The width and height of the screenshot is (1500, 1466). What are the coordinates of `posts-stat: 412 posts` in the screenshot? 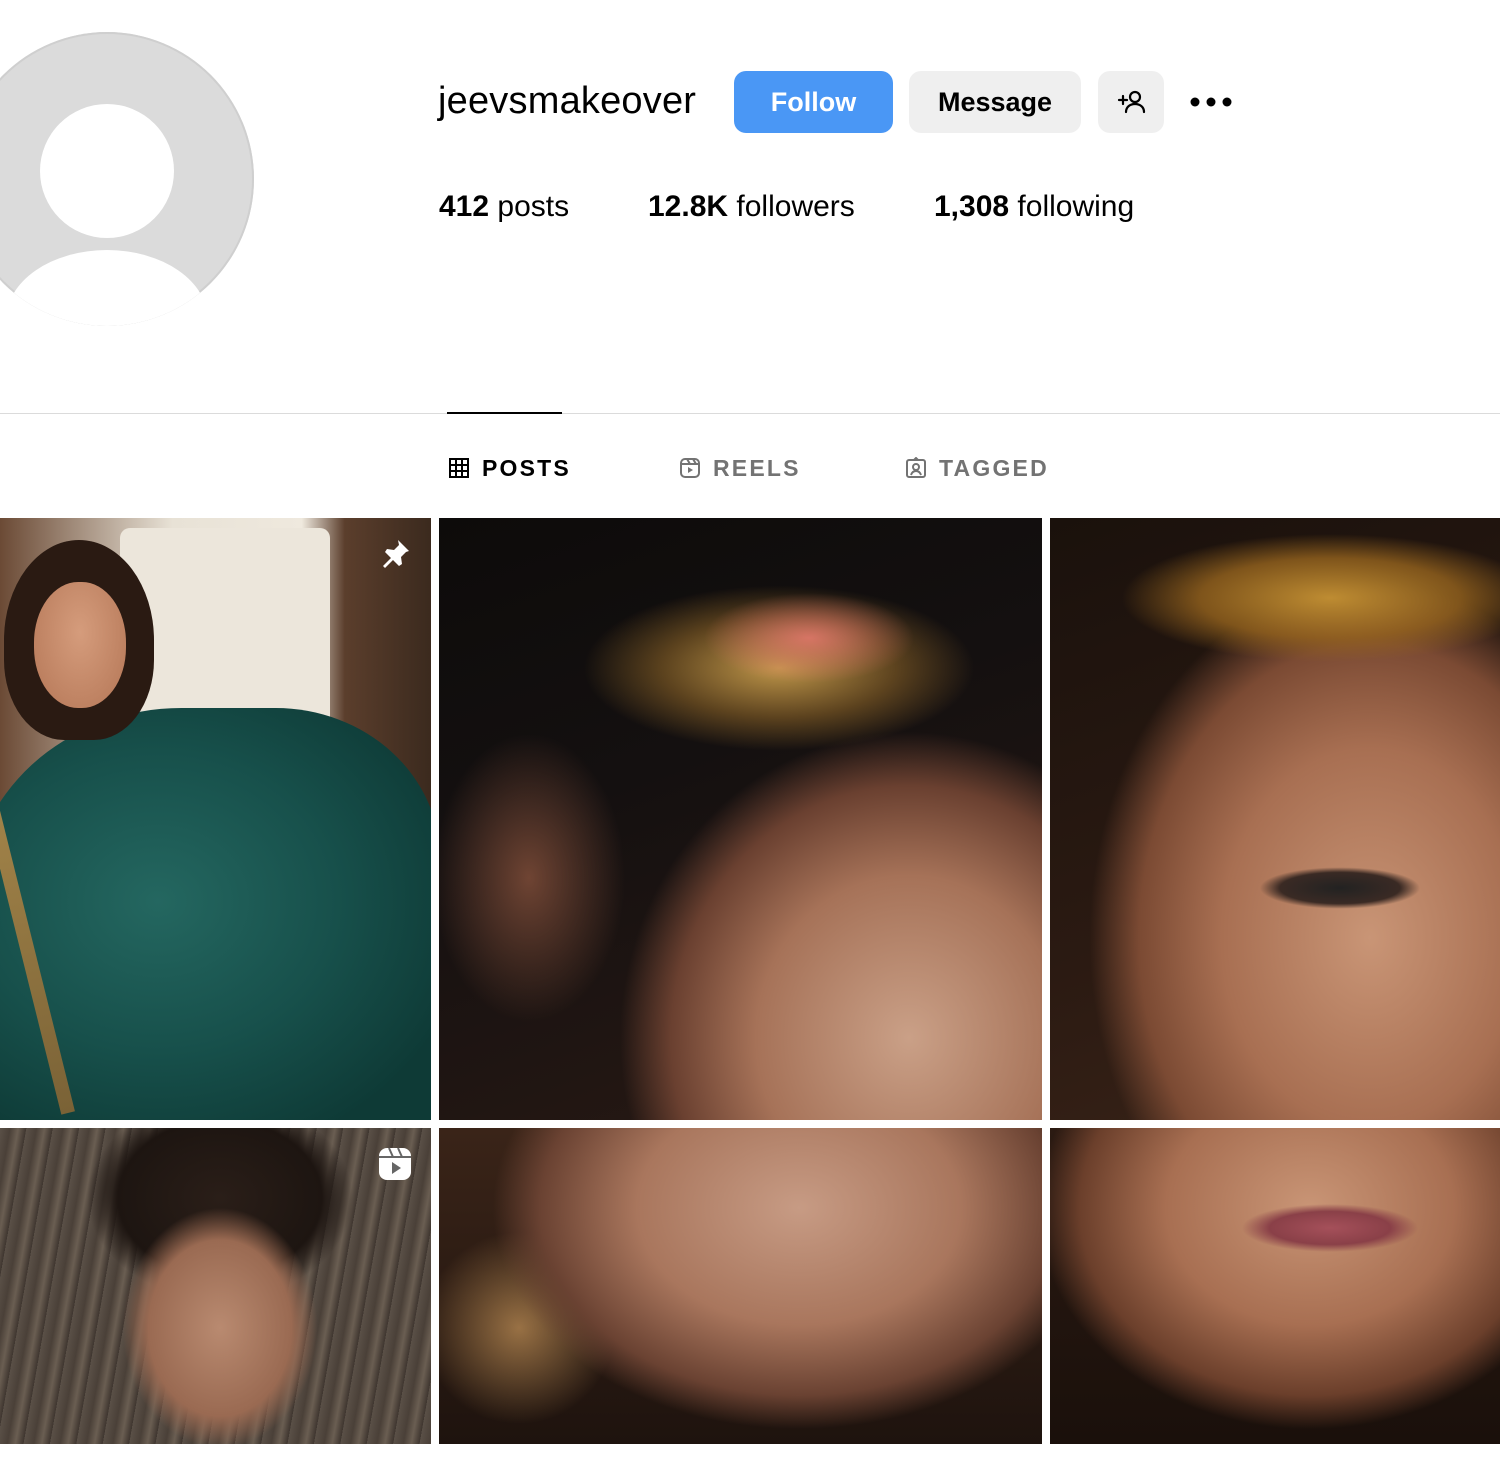 It's located at (504, 207).